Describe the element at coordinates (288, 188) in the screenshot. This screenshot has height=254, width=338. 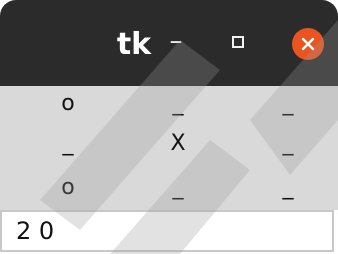
I see `board-cell-2-2: _` at that location.